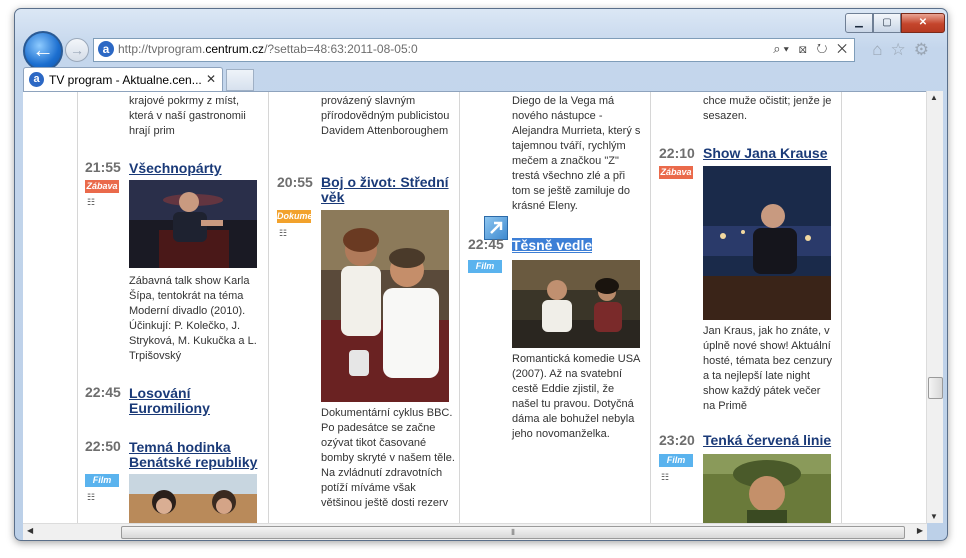  I want to click on tab-tv-program: a TV program - Aktualne.cen... ✕, so click(123, 79).